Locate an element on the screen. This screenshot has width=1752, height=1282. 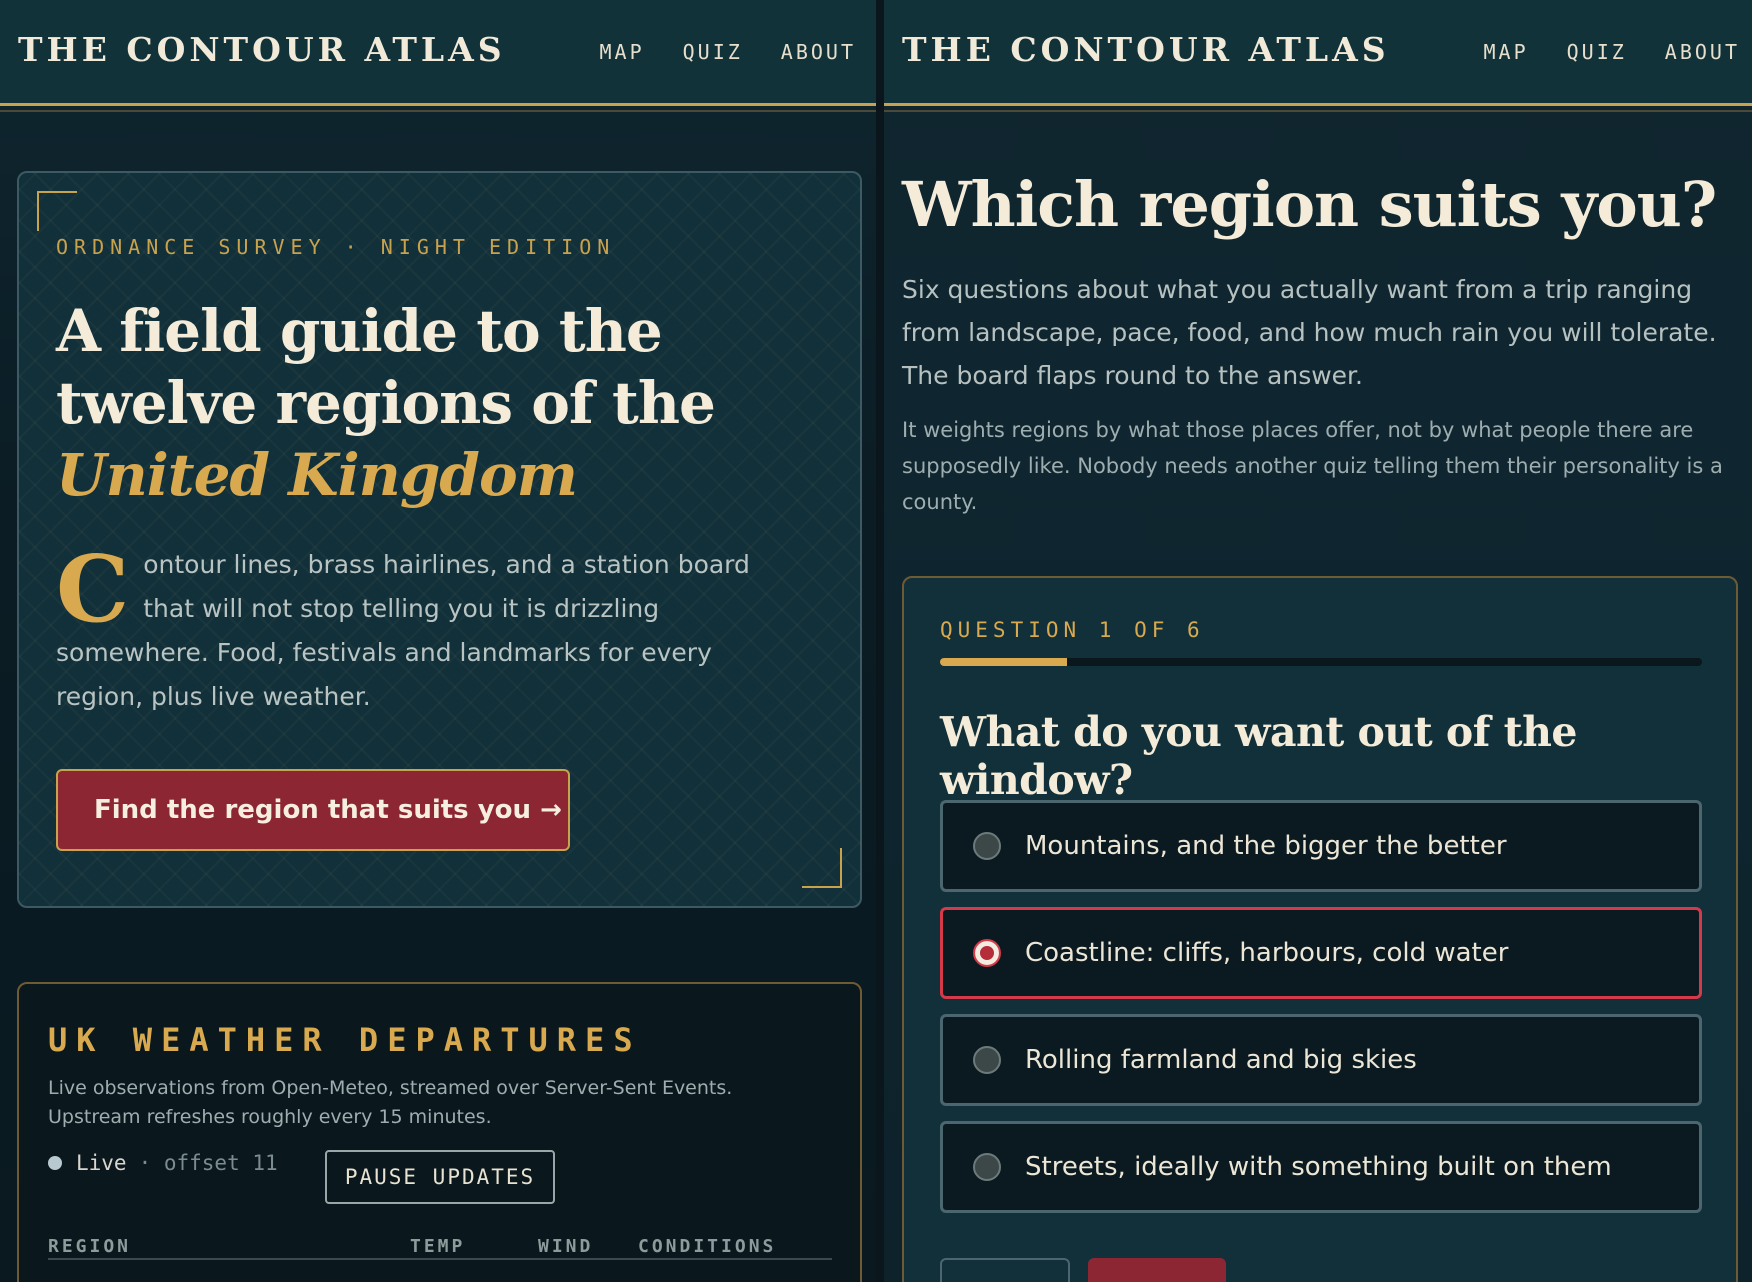
find-region-button: Find the region that suits you → is located at coordinates (313, 810).